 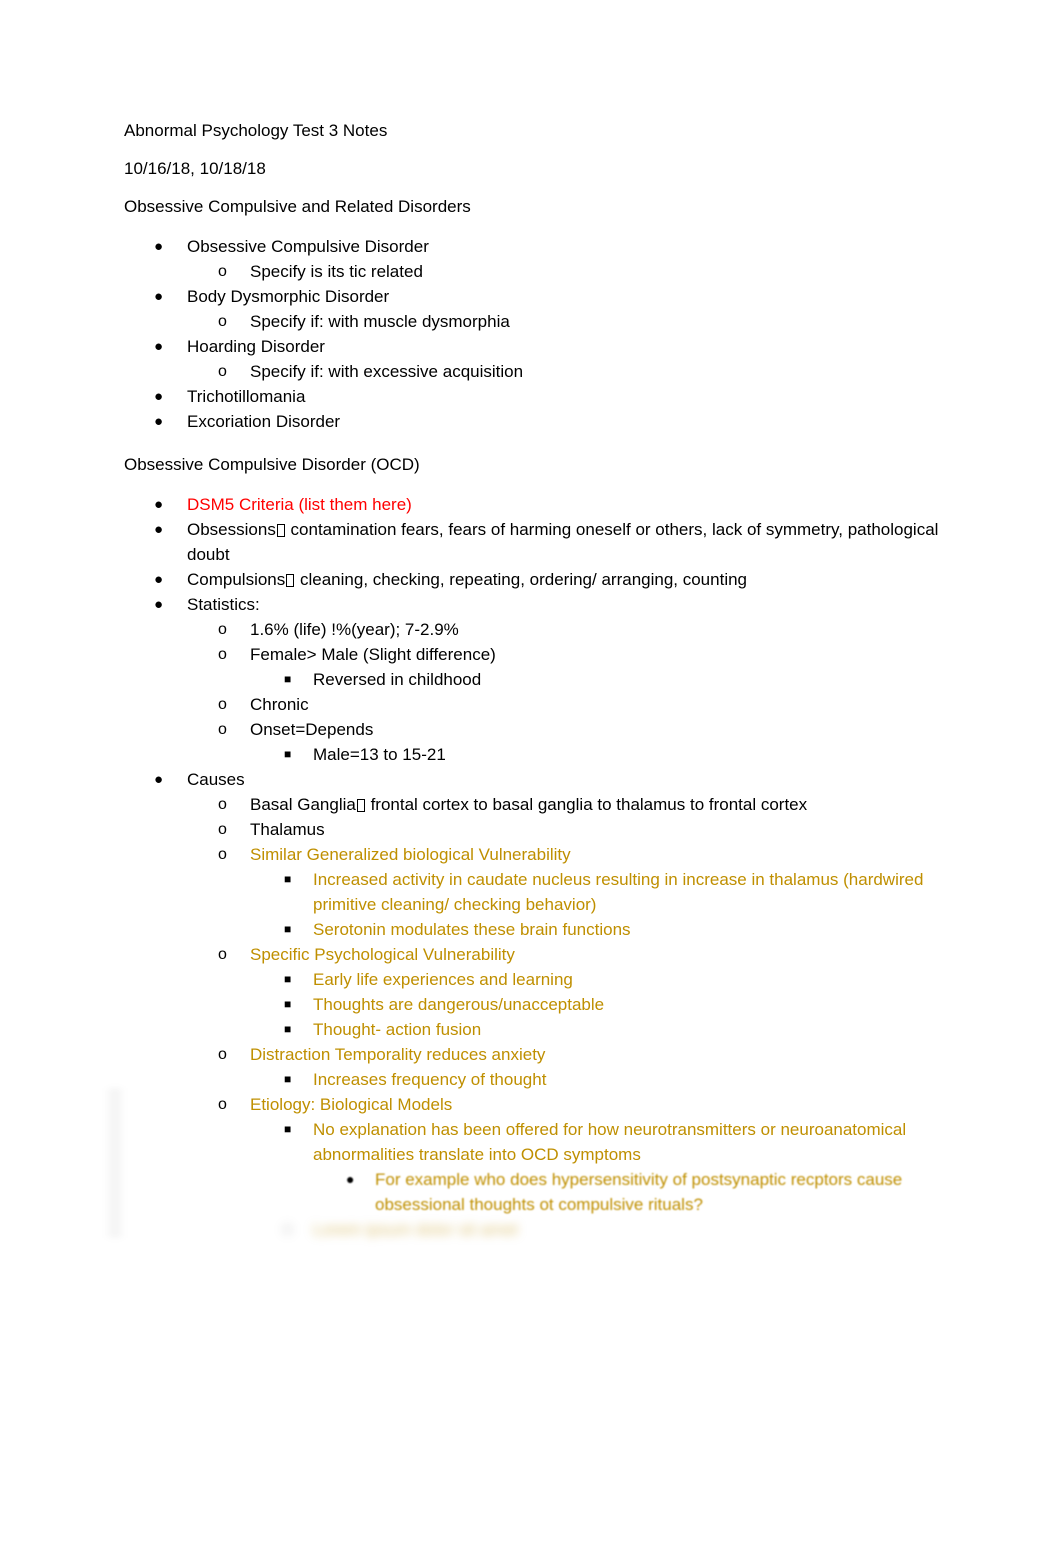 I want to click on list-item: o Specify if: with excessive acquisition, so click(x=539, y=371).